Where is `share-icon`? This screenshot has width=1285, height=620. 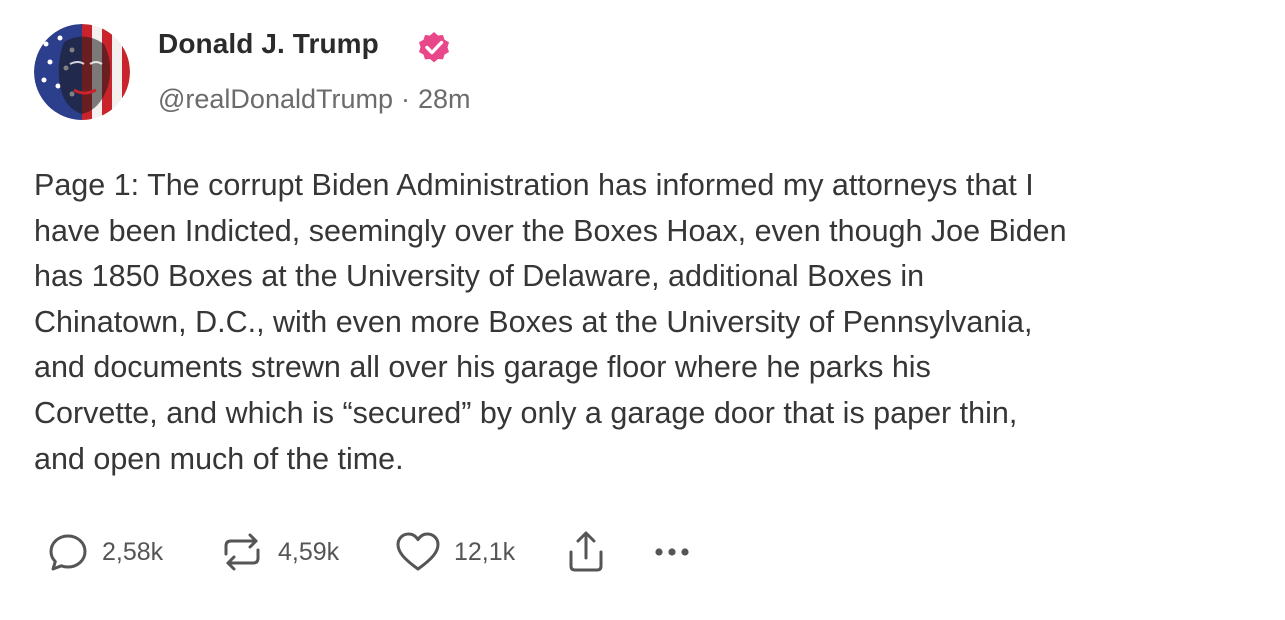 share-icon is located at coordinates (586, 552).